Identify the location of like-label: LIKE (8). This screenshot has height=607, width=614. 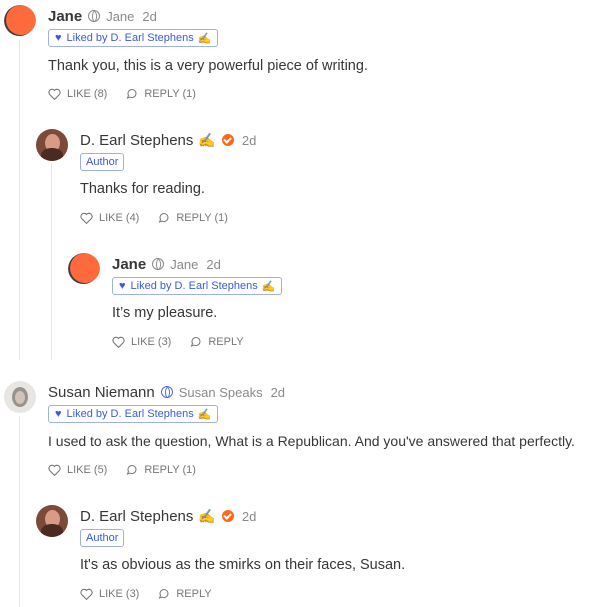
(87, 94).